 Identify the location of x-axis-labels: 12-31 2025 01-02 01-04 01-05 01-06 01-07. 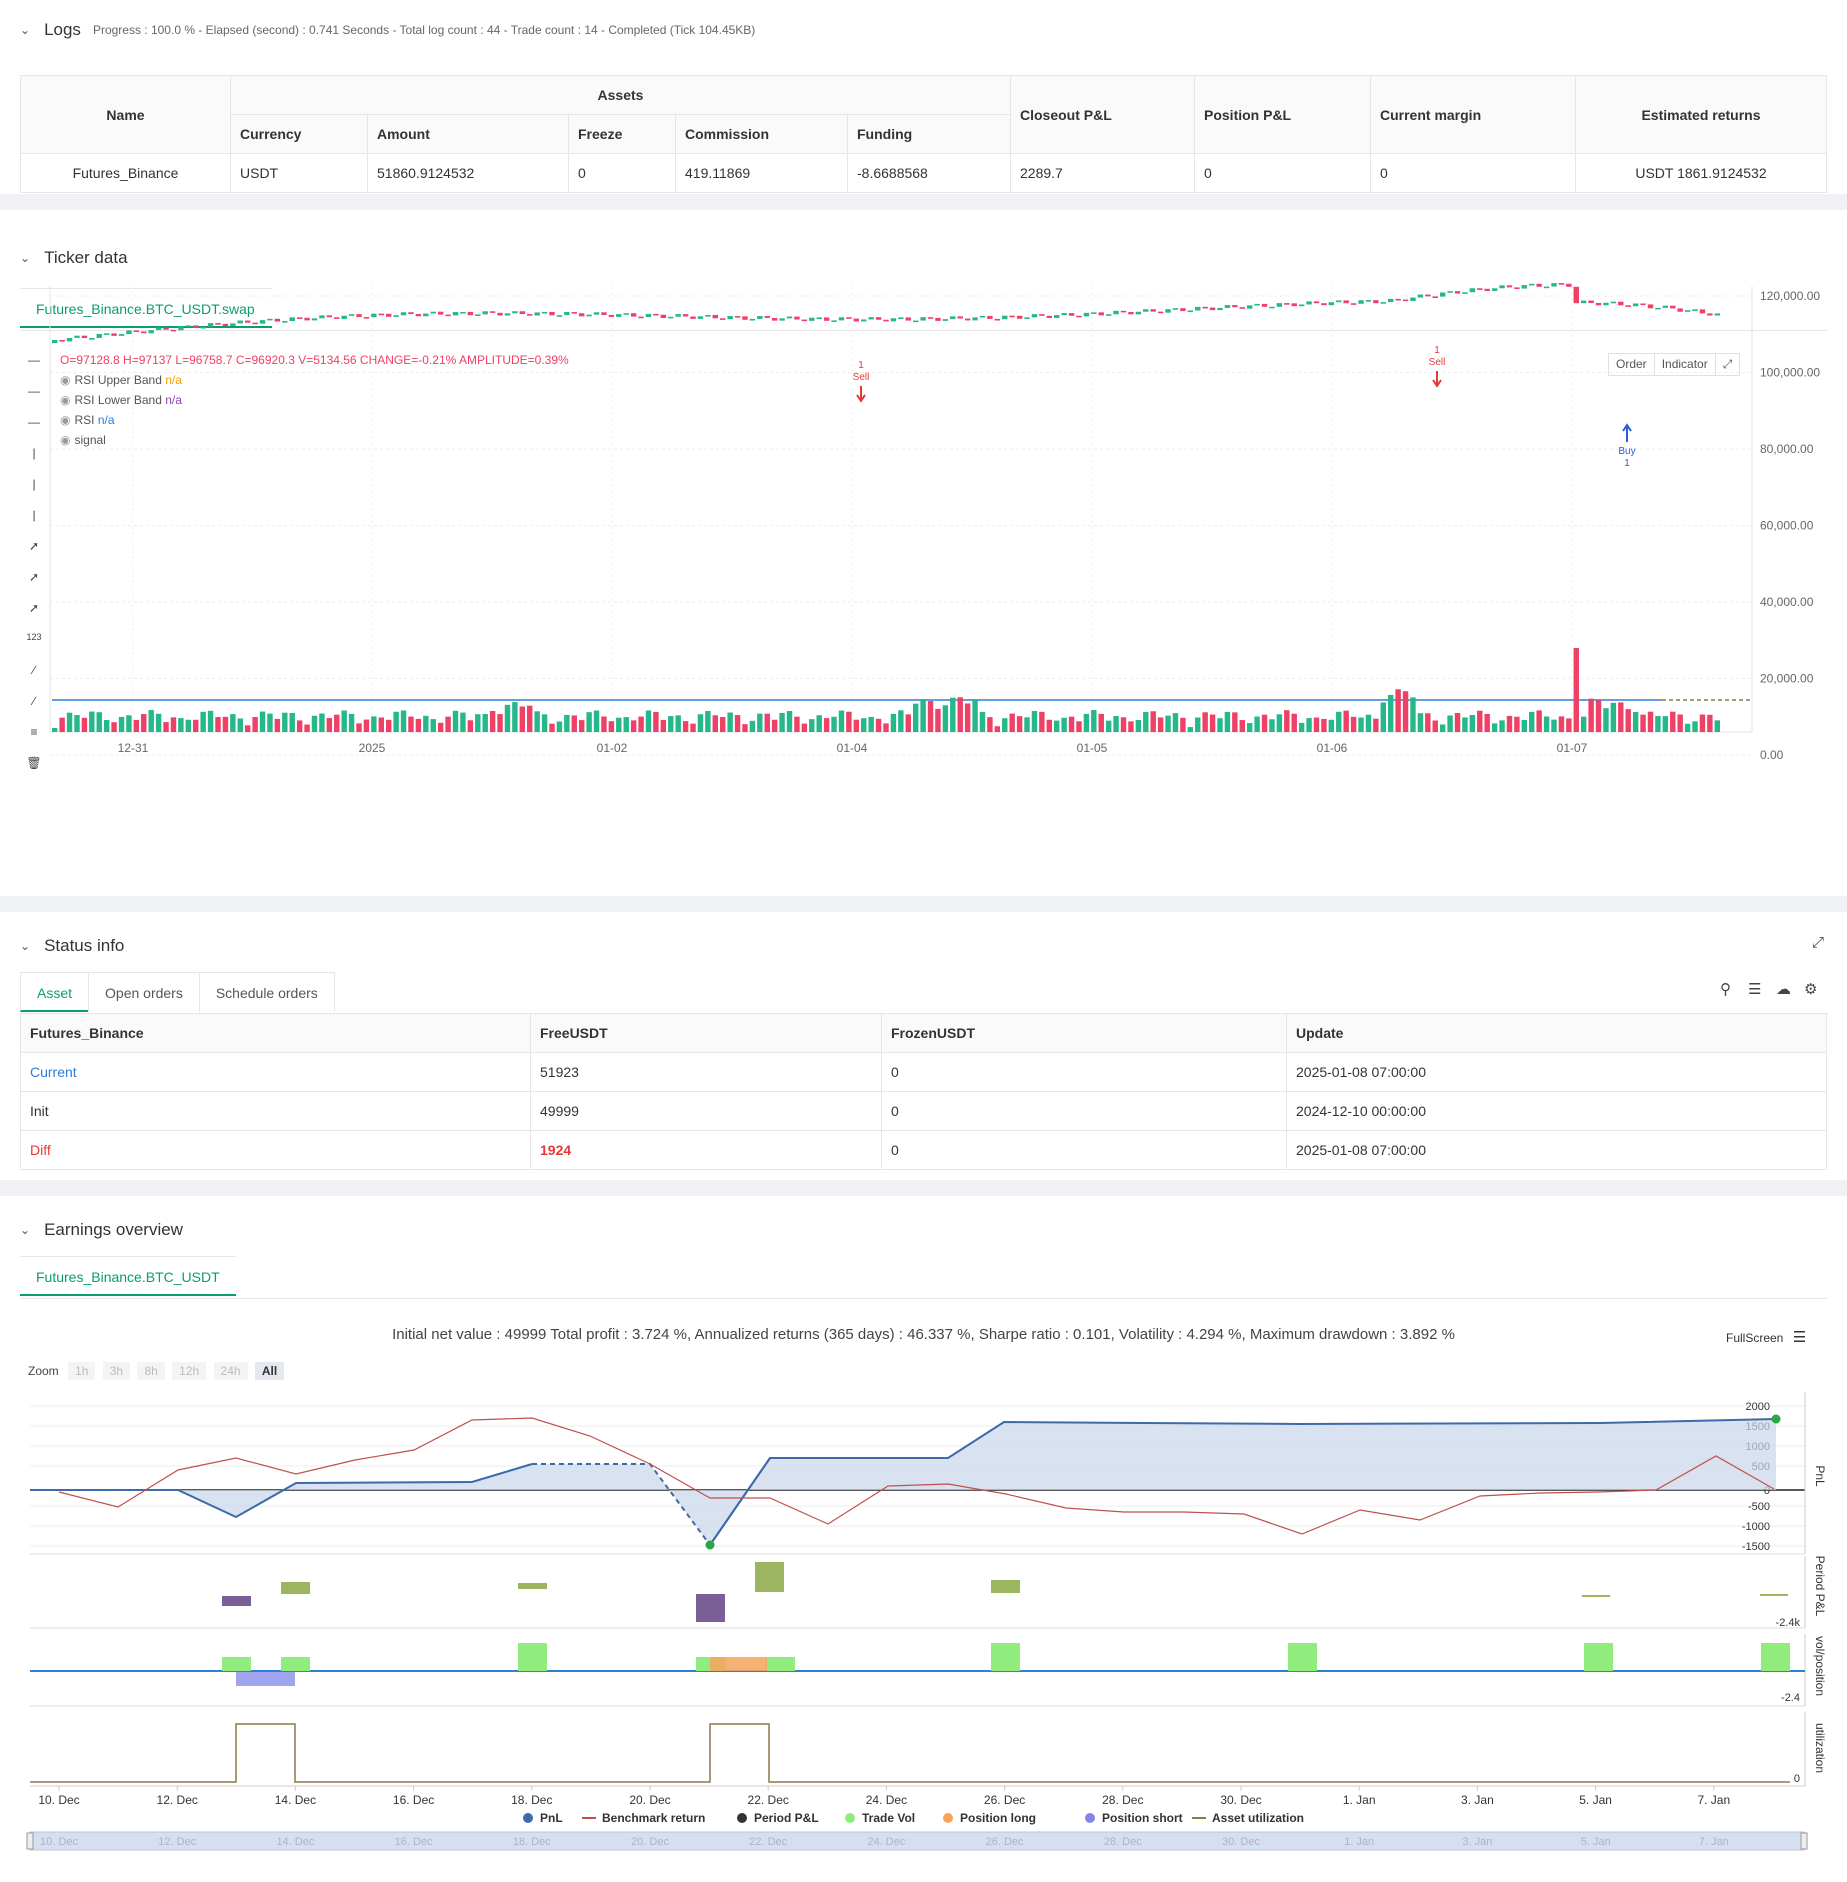
(853, 748).